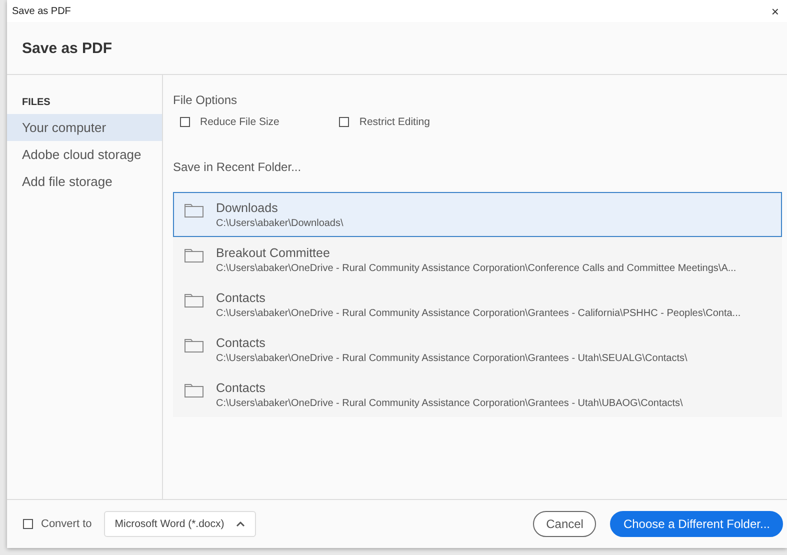 The image size is (787, 555). Describe the element at coordinates (273, 253) in the screenshot. I see `folder-name: Breakout Committee` at that location.